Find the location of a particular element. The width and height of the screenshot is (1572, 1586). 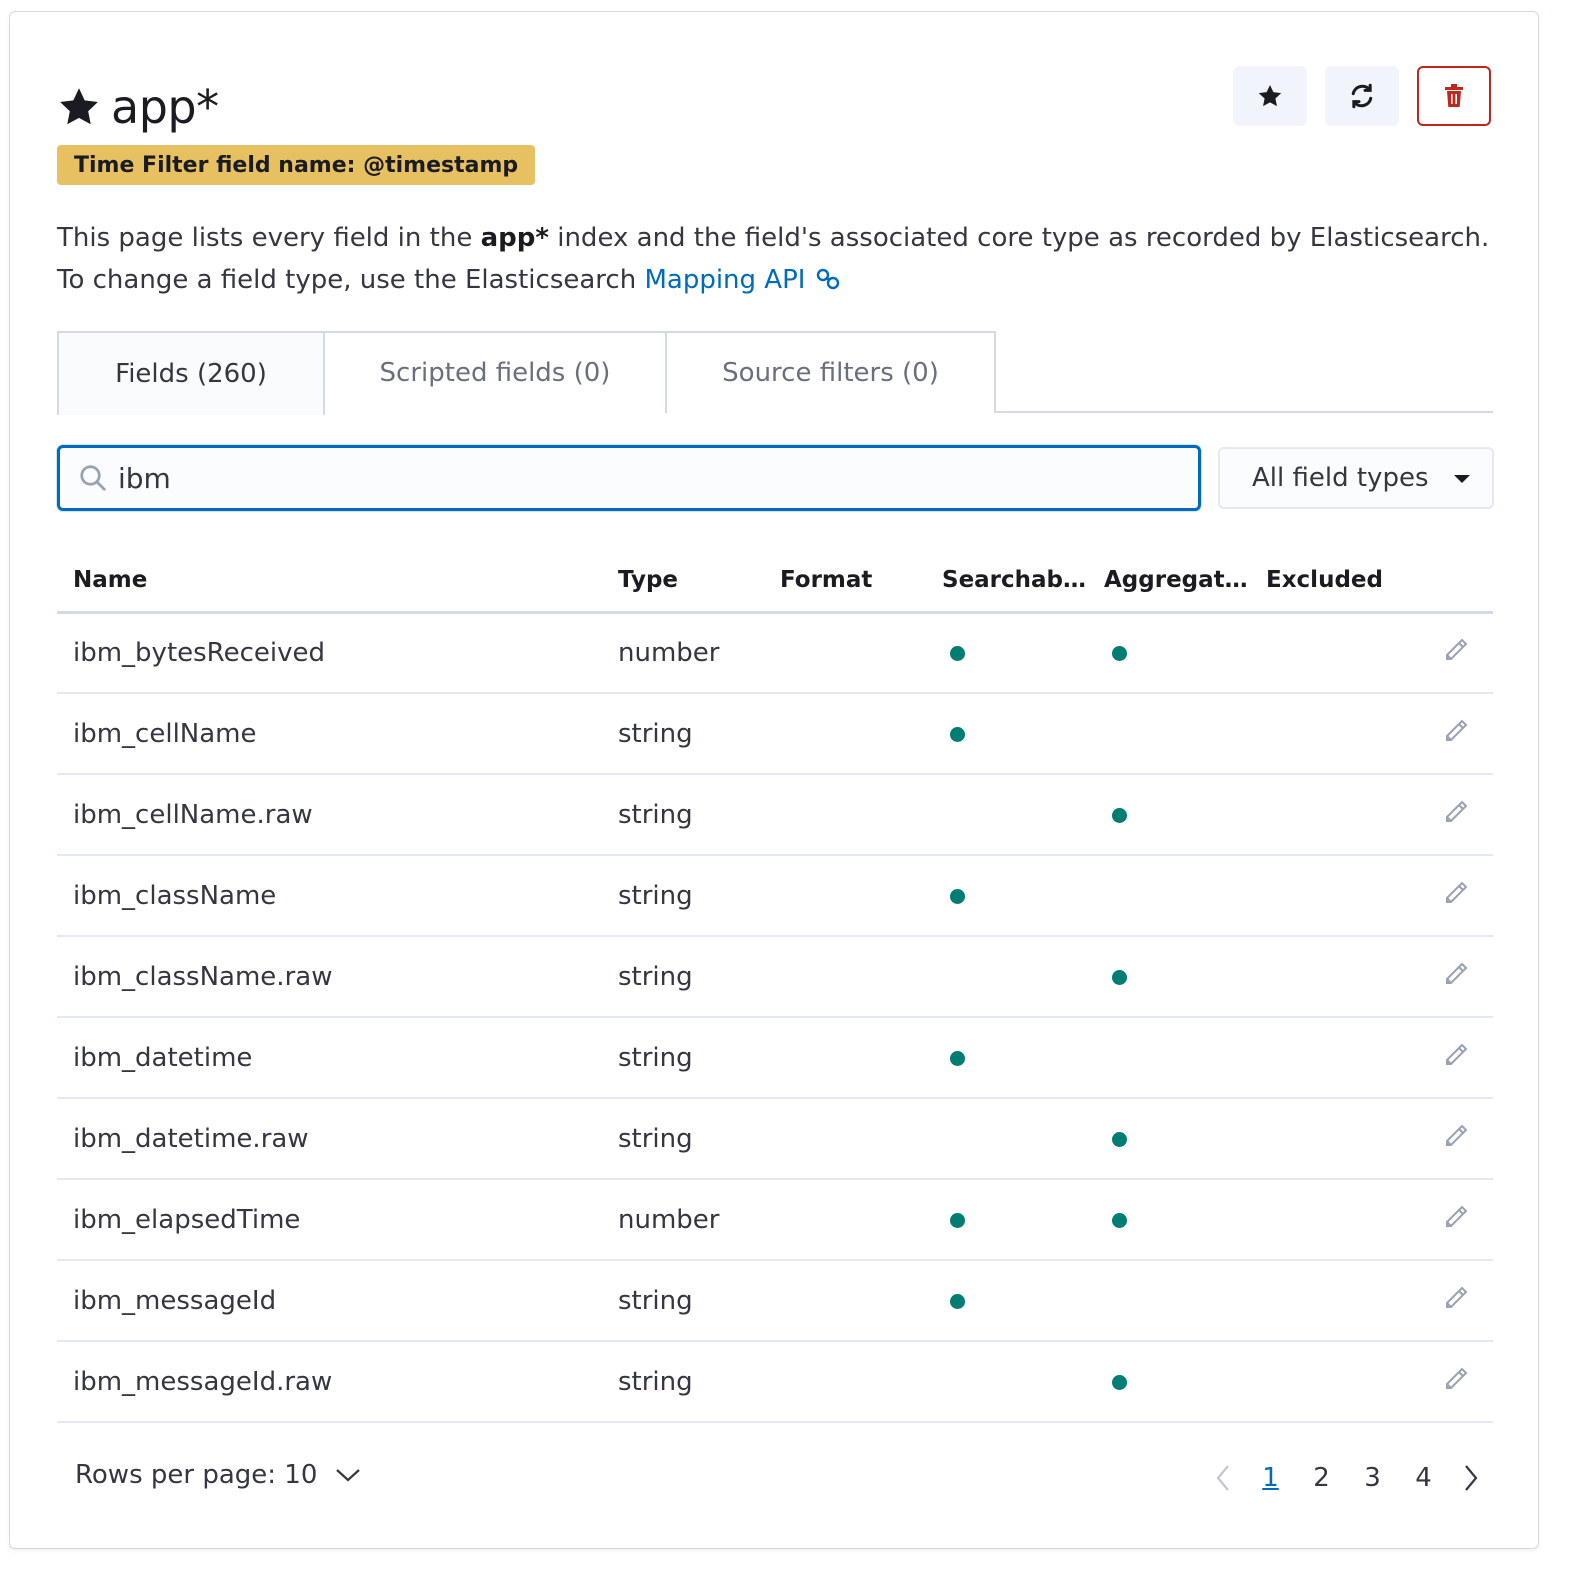

field-name-cell: ibm_className.raw is located at coordinates (329, 977).